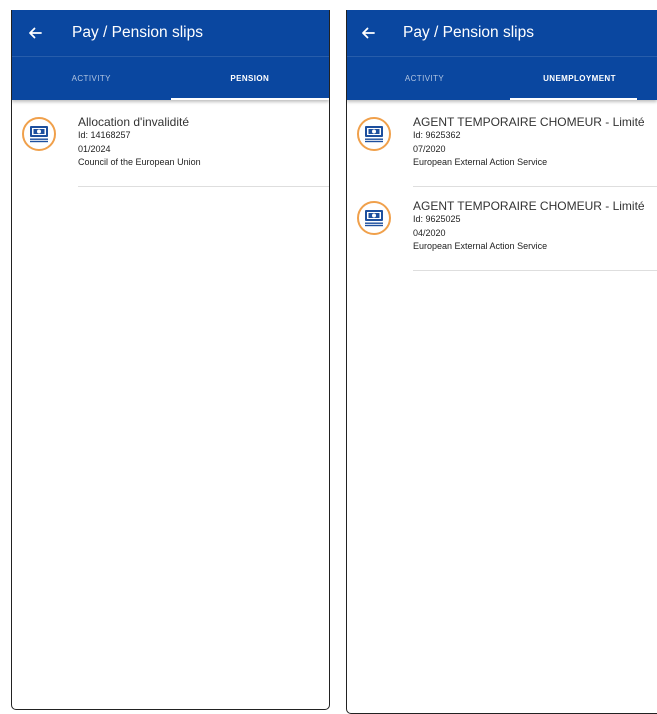  Describe the element at coordinates (429, 232) in the screenshot. I see `item-date: 04/2020` at that location.